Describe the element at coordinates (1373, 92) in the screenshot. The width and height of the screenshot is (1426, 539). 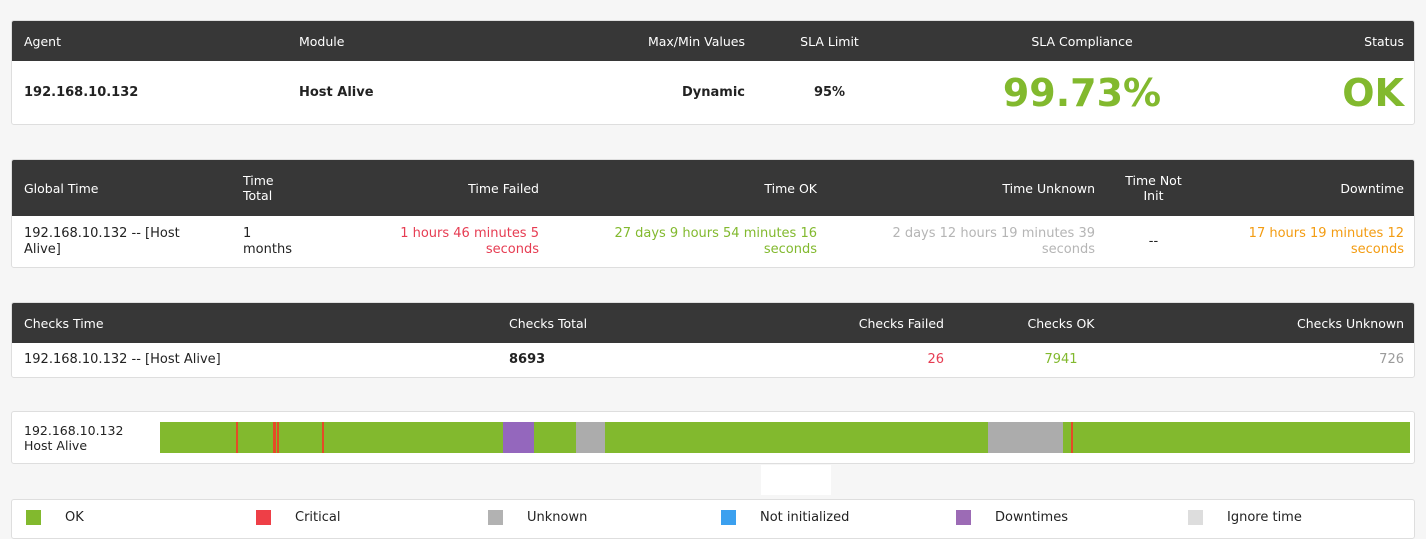
I see `status-value: OK` at that location.